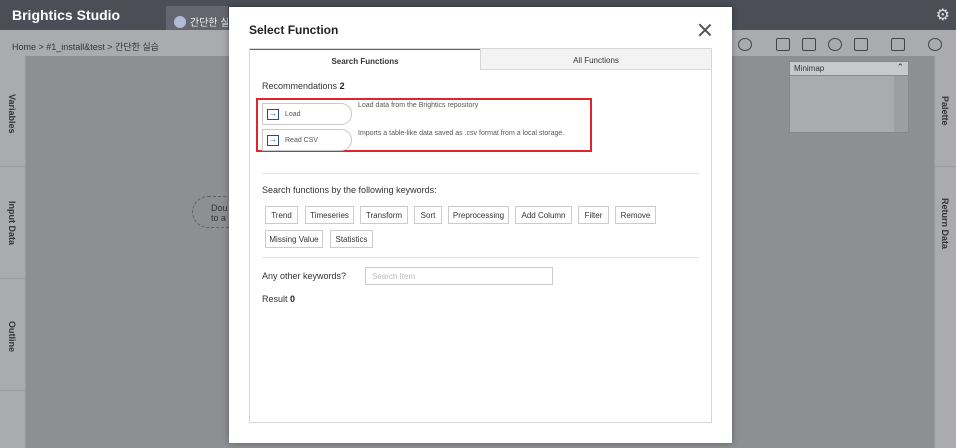 This screenshot has width=956, height=448. What do you see at coordinates (294, 30) in the screenshot?
I see `dialog-title: Select Function` at bounding box center [294, 30].